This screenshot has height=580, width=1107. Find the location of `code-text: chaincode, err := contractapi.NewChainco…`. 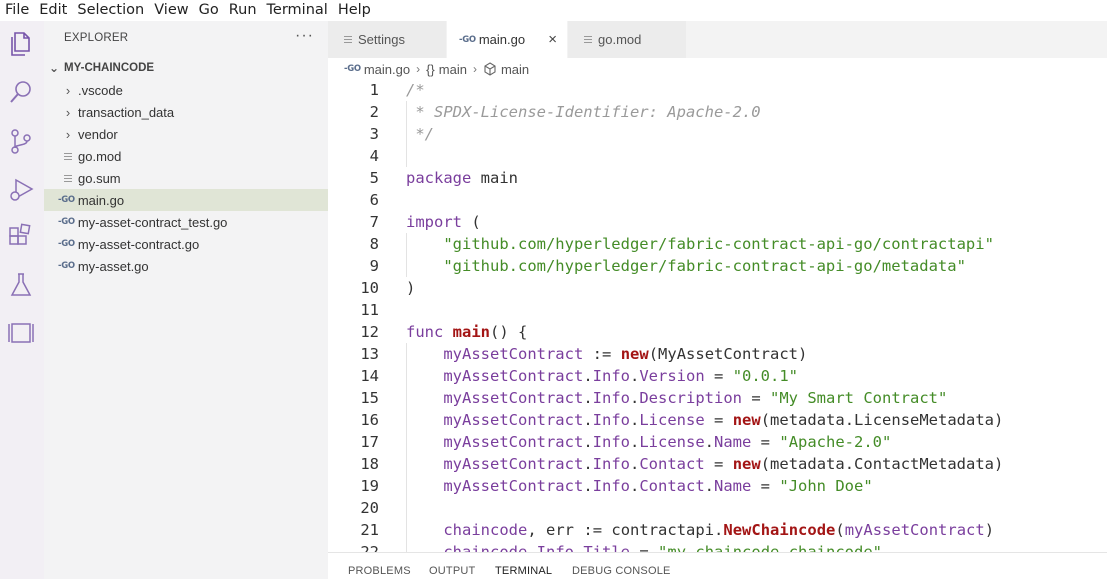

code-text: chaincode, err := contractapi.NewChainco… is located at coordinates (719, 530).